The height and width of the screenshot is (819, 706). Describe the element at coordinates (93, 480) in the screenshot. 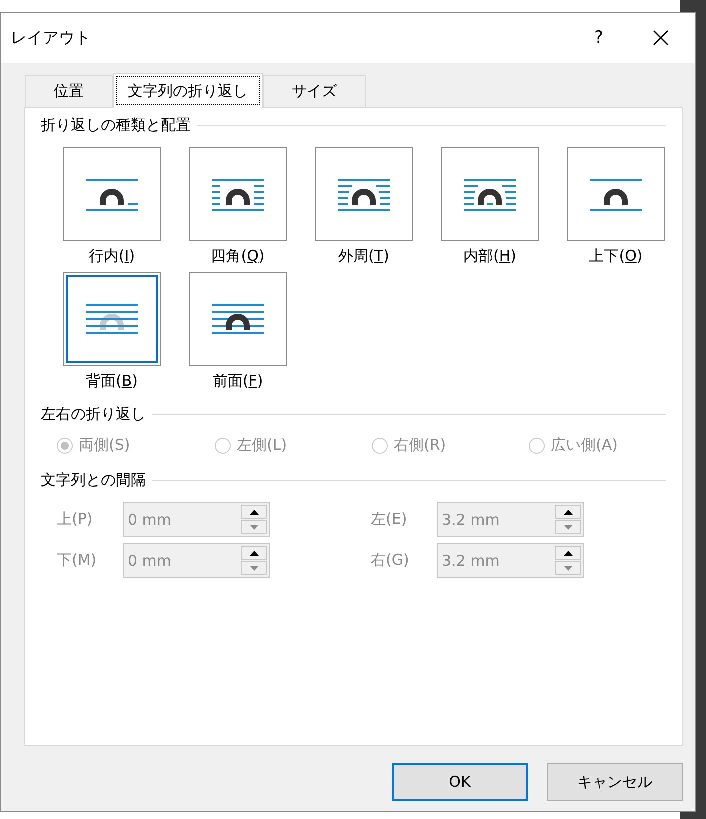

I see `section-heading: 文字列との間隔` at that location.